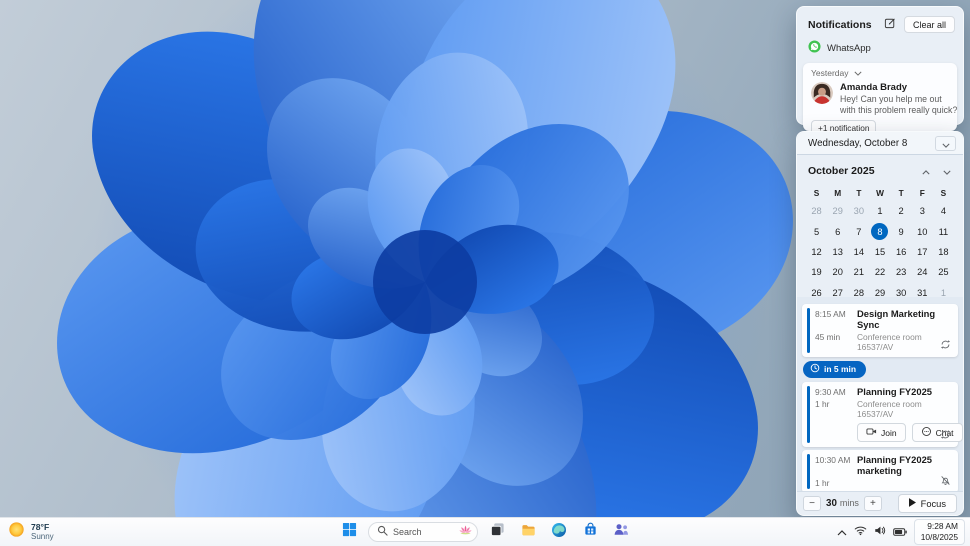 This screenshot has height=546, width=970. I want to click on calendar-day: 24, so click(922, 272).